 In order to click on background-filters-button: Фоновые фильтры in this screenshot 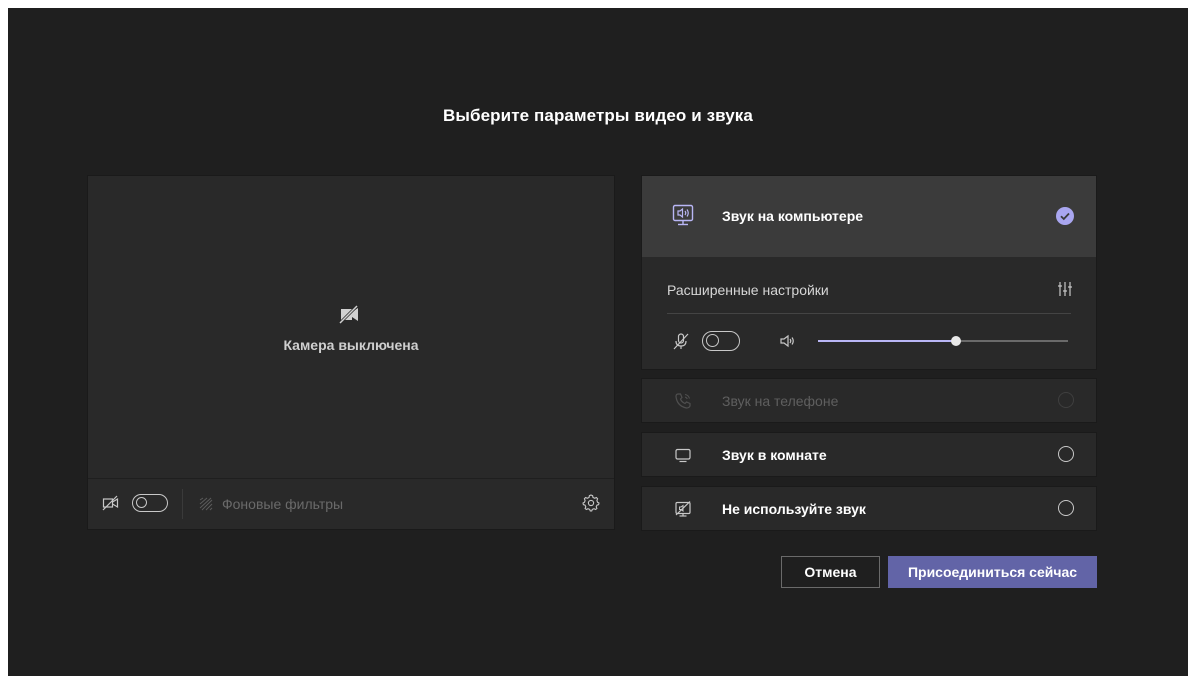, I will do `click(282, 504)`.